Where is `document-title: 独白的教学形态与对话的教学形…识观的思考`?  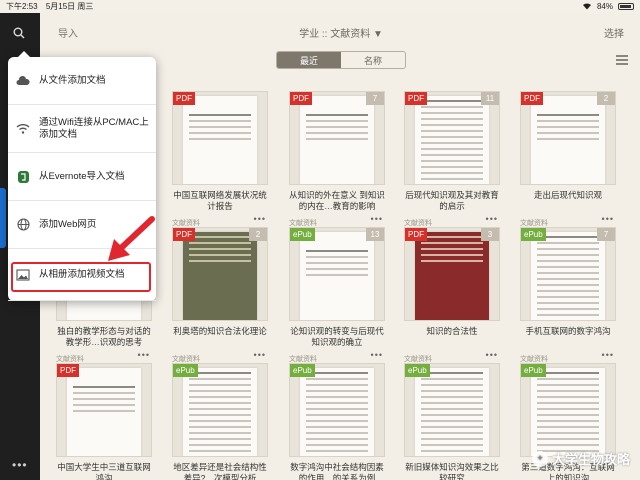
document-title: 独白的教学形态与对话的教学形…识观的思考 is located at coordinates (104, 336).